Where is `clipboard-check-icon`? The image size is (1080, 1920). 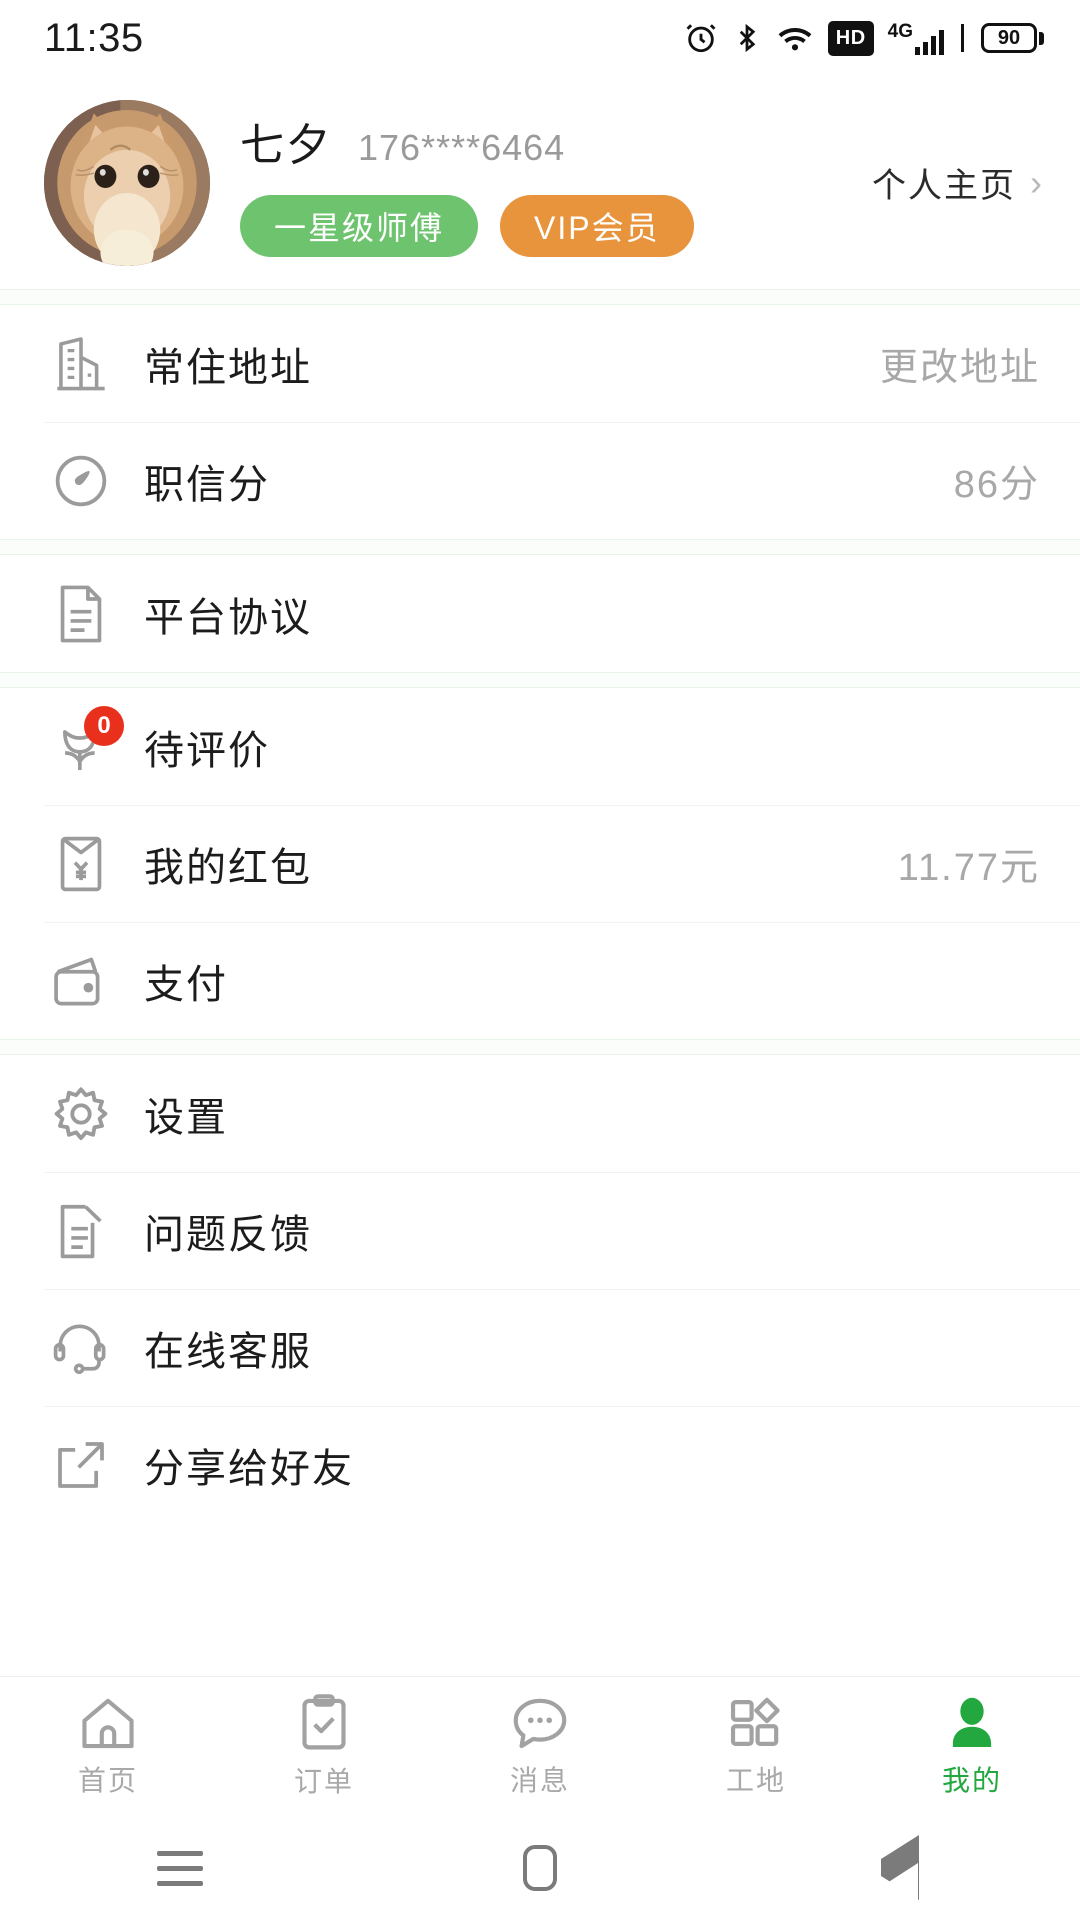
clipboard-check-icon is located at coordinates (324, 1722).